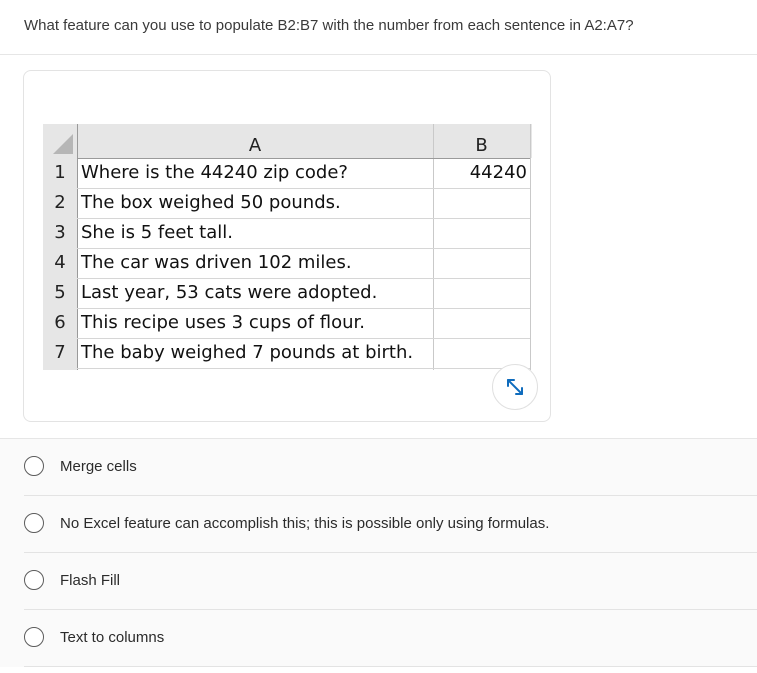  I want to click on cell-b5, so click(480, 293).